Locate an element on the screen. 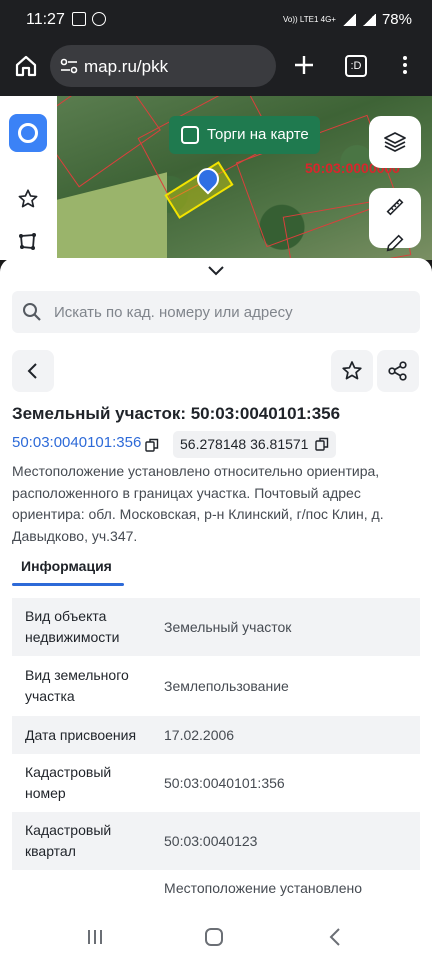  layers-icon is located at coordinates (395, 142).